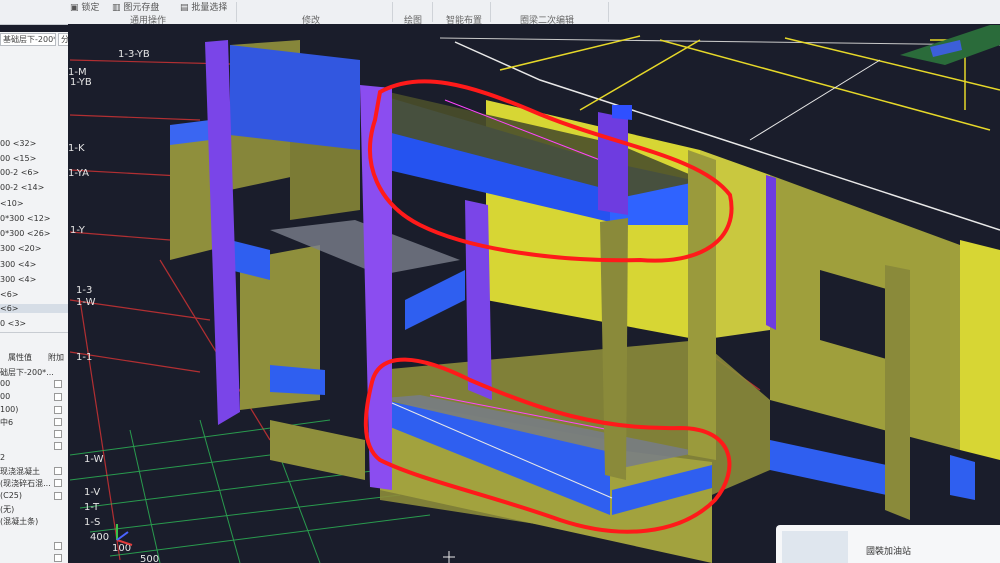 The width and height of the screenshot is (1000, 563). What do you see at coordinates (6, 422) in the screenshot?
I see `property-row: 中6` at bounding box center [6, 422].